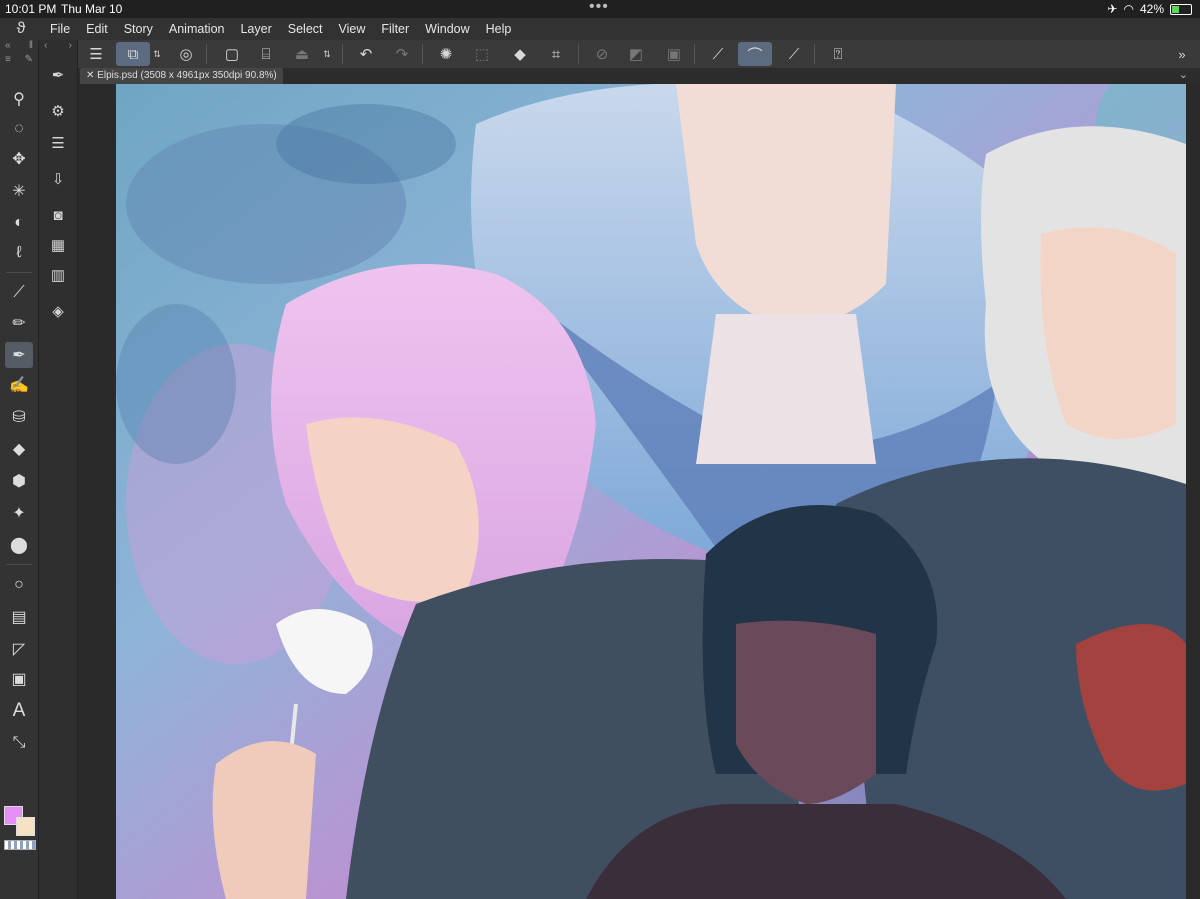  Describe the element at coordinates (19, 129) in the screenshot. I see `rotate-icon: ◌` at that location.